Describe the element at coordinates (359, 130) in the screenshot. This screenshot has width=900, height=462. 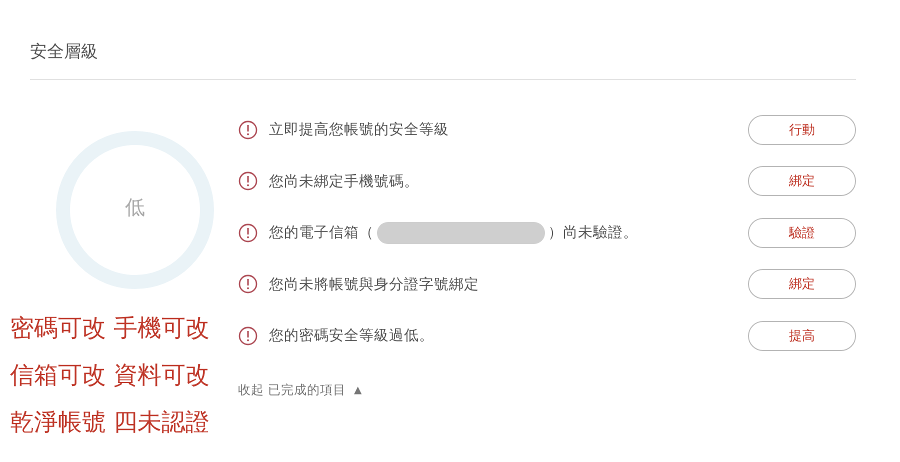
I see `item-text: 立即提高您帳號的安全等級` at that location.